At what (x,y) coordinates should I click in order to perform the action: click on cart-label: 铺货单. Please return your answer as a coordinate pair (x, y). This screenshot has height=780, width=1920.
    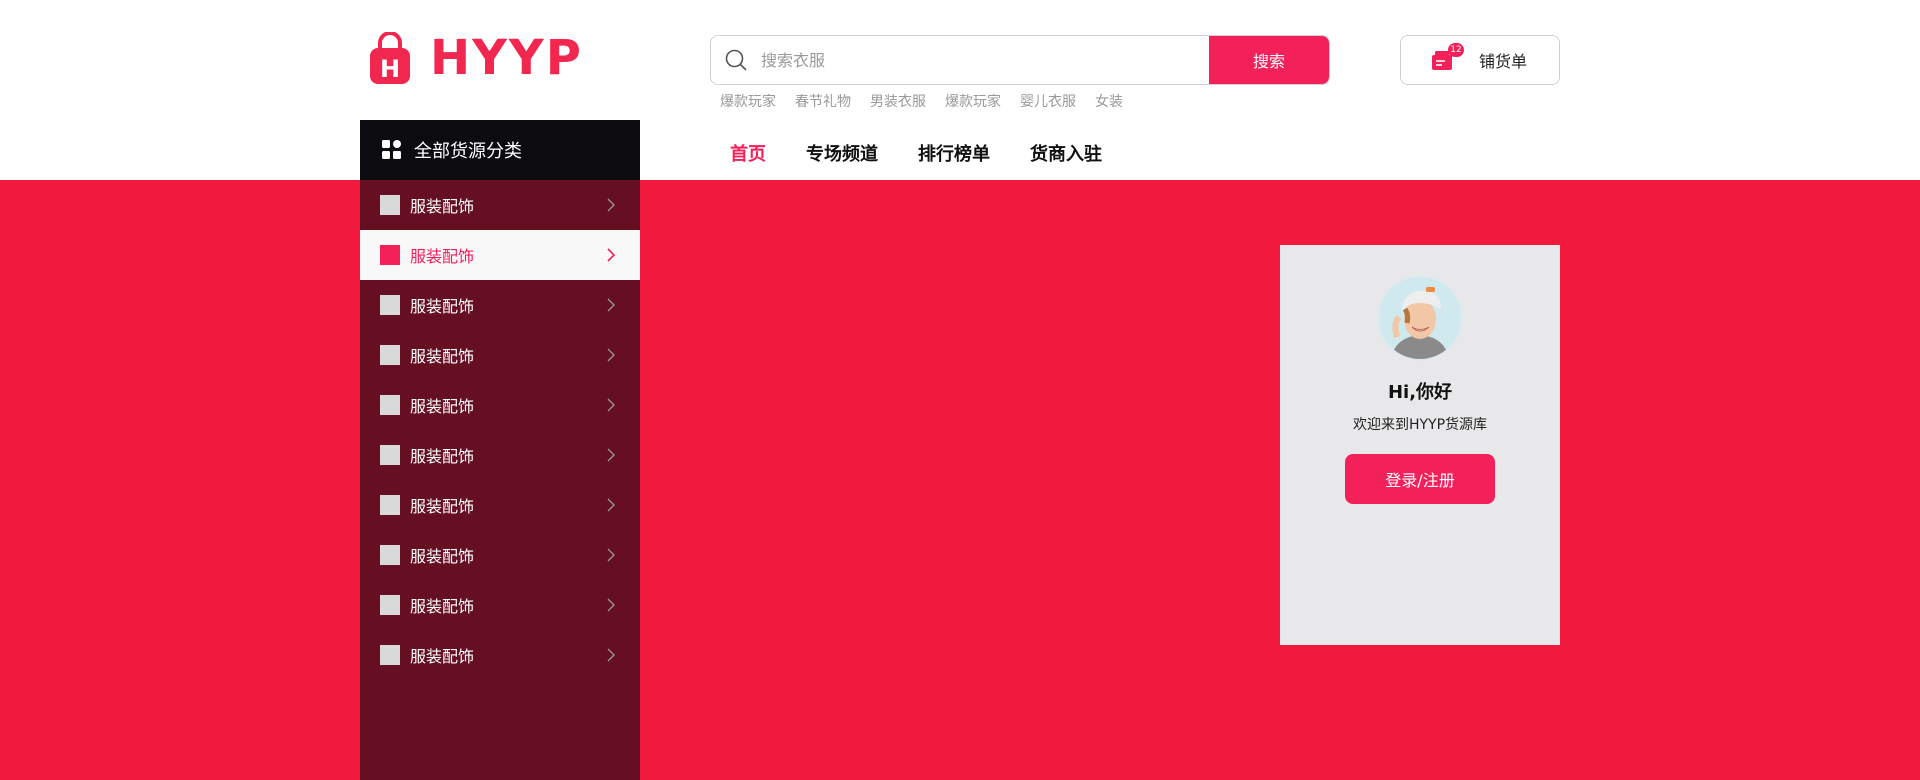
    Looking at the image, I should click on (1503, 61).